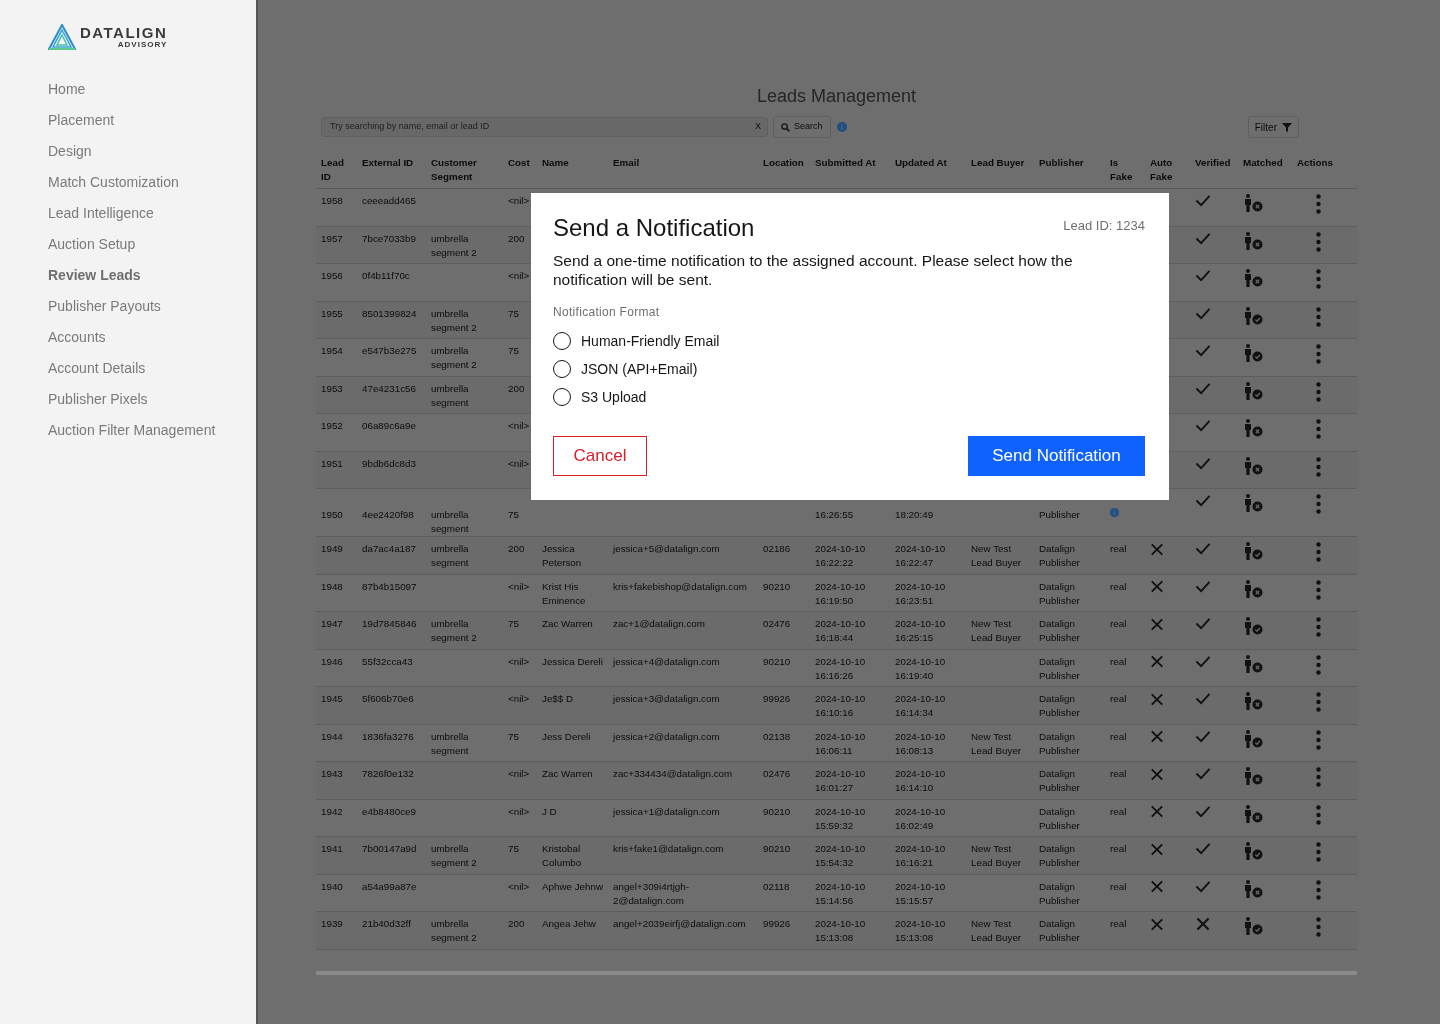 The width and height of the screenshot is (1440, 1024). I want to click on table-cell: 7b00147a9d, so click(389, 849).